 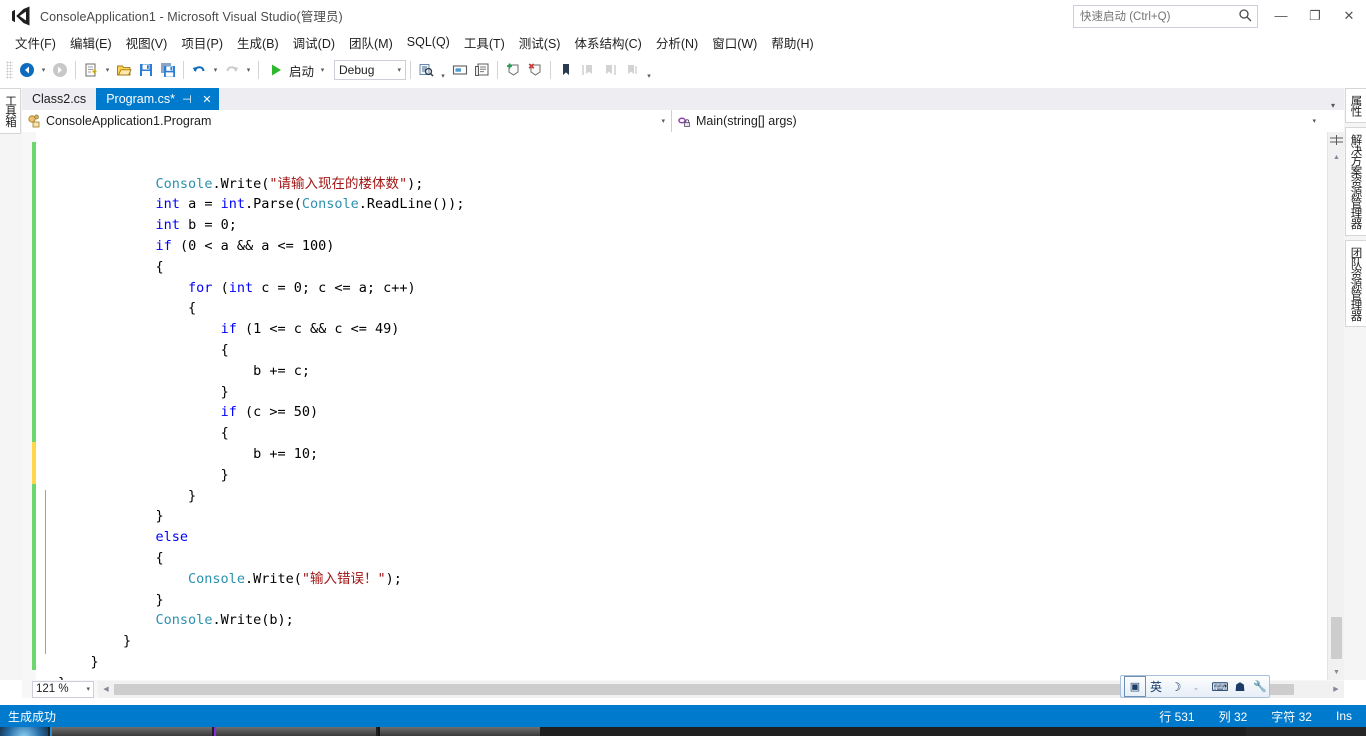 What do you see at coordinates (168, 70) in the screenshot?
I see `save-all-icon` at bounding box center [168, 70].